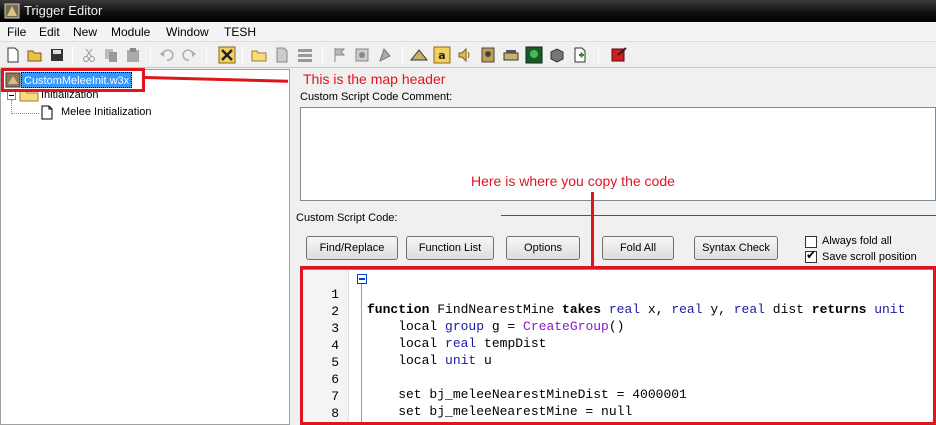 This screenshot has height=425, width=936. I want to click on import-icon, so click(419, 55).